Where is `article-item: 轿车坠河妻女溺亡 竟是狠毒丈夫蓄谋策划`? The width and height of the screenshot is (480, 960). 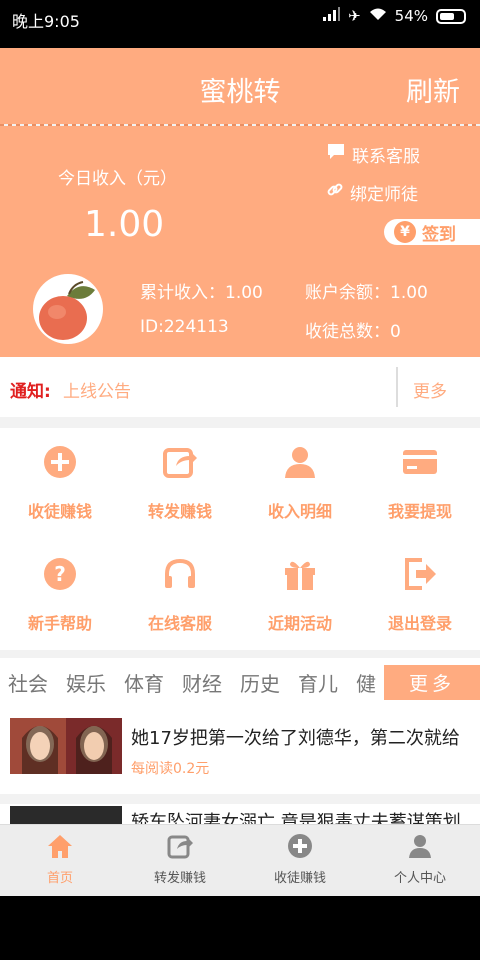 article-item: 轿车坠河妻女溺亡 竟是狠毒丈夫蓄谋策划 is located at coordinates (240, 814).